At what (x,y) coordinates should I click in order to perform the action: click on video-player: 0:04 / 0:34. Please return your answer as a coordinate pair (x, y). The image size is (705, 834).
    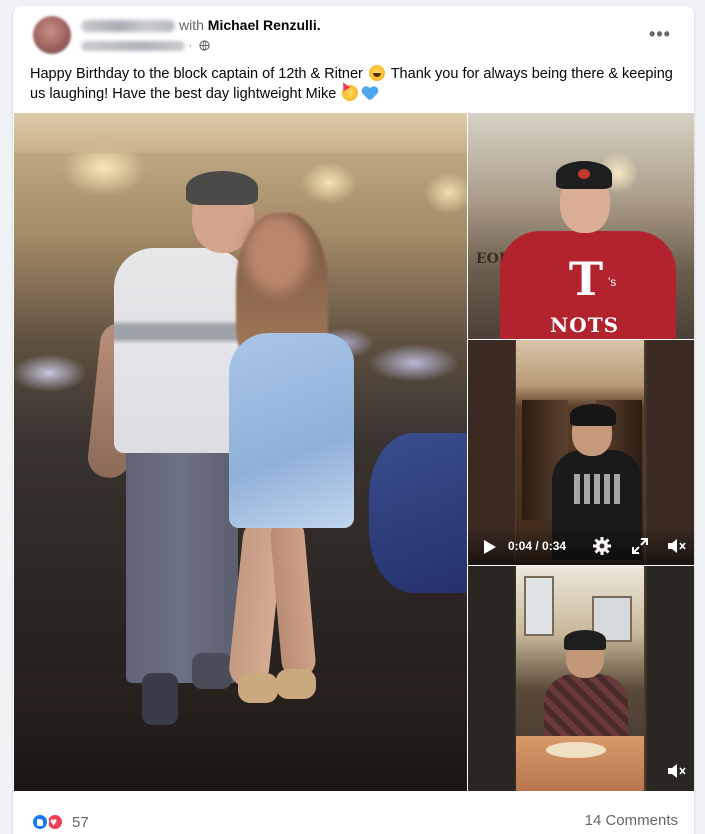
    Looking at the image, I should click on (581, 452).